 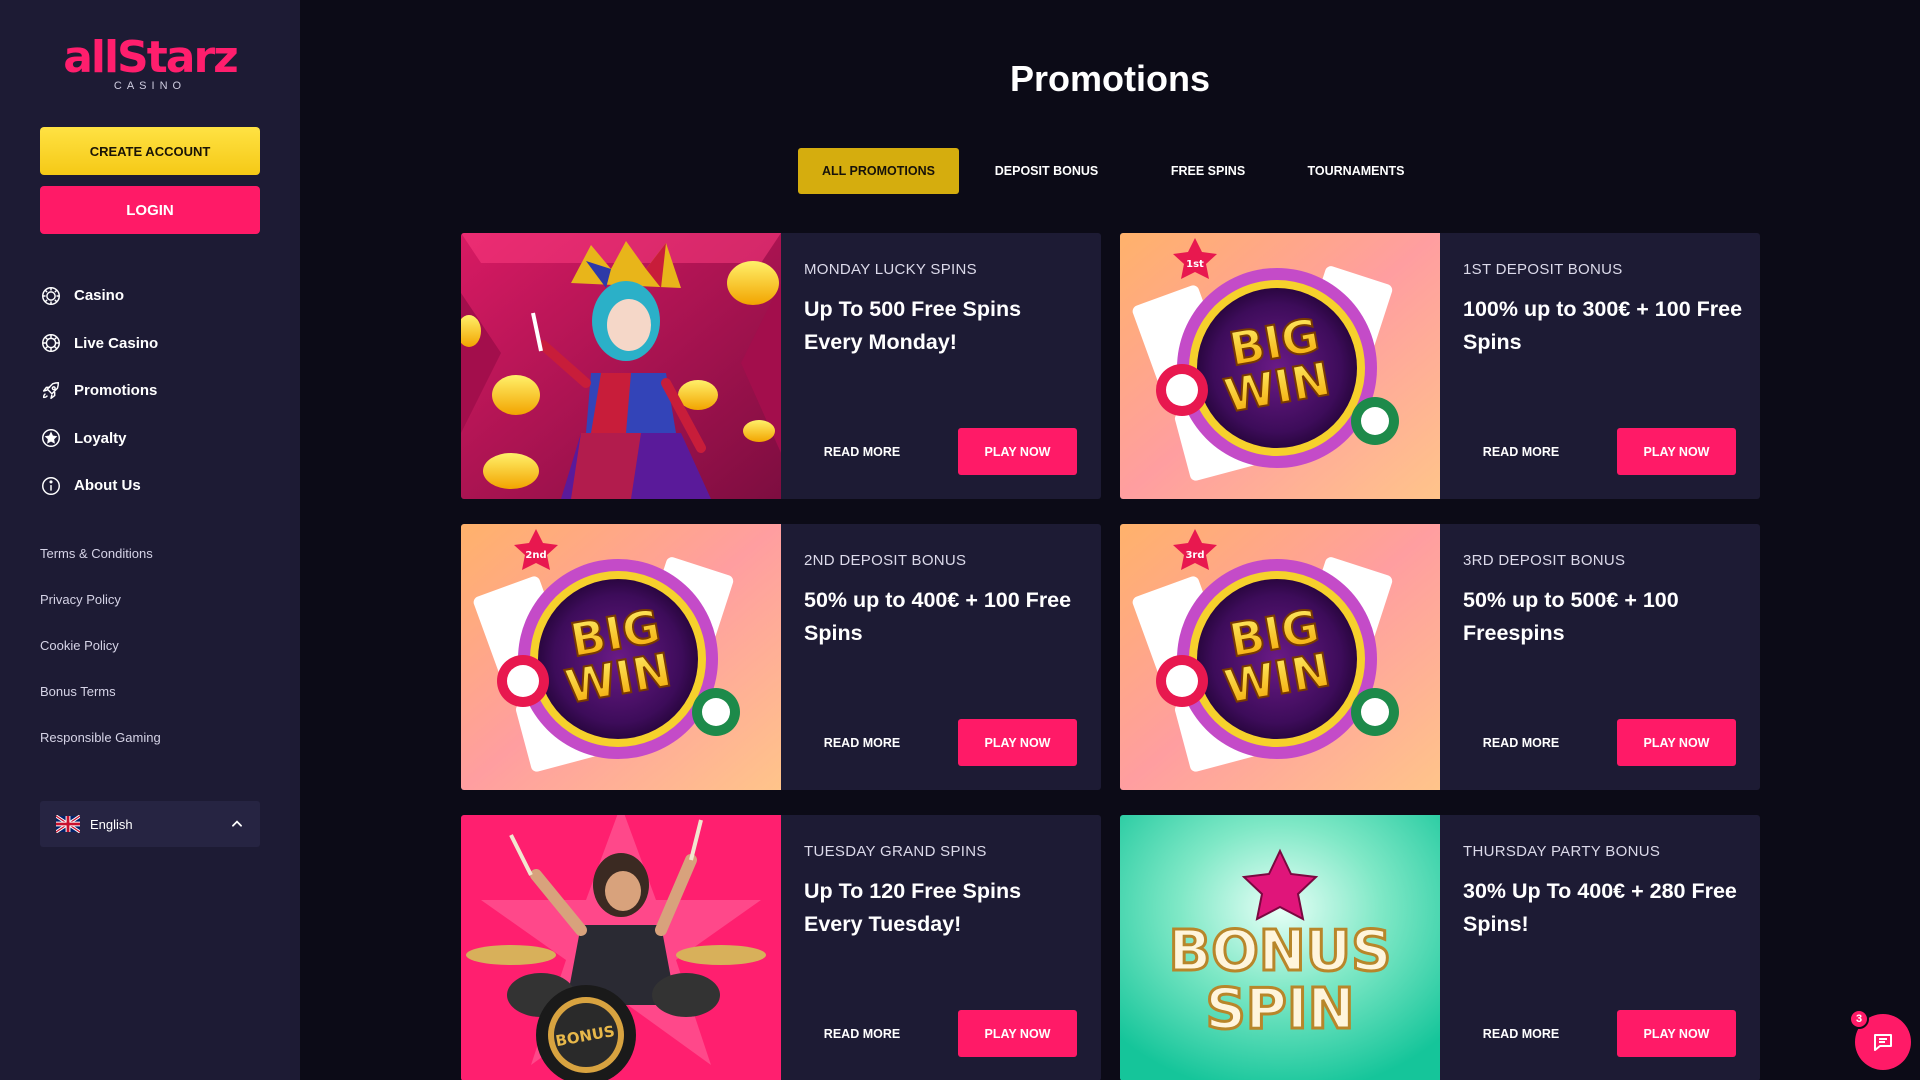 What do you see at coordinates (150, 824) in the screenshot?
I see `language-selector: English` at bounding box center [150, 824].